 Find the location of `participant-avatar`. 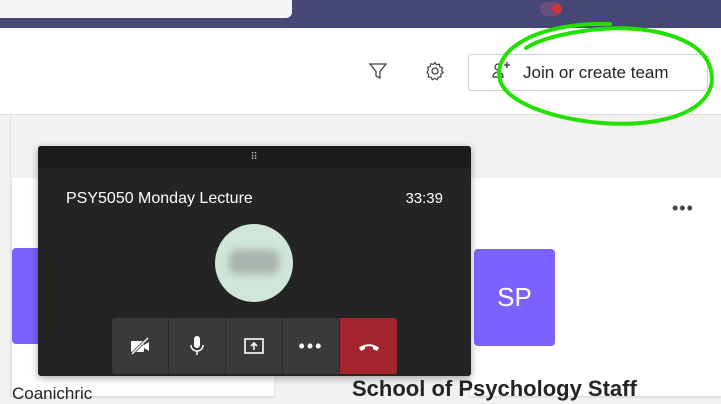

participant-avatar is located at coordinates (254, 263).